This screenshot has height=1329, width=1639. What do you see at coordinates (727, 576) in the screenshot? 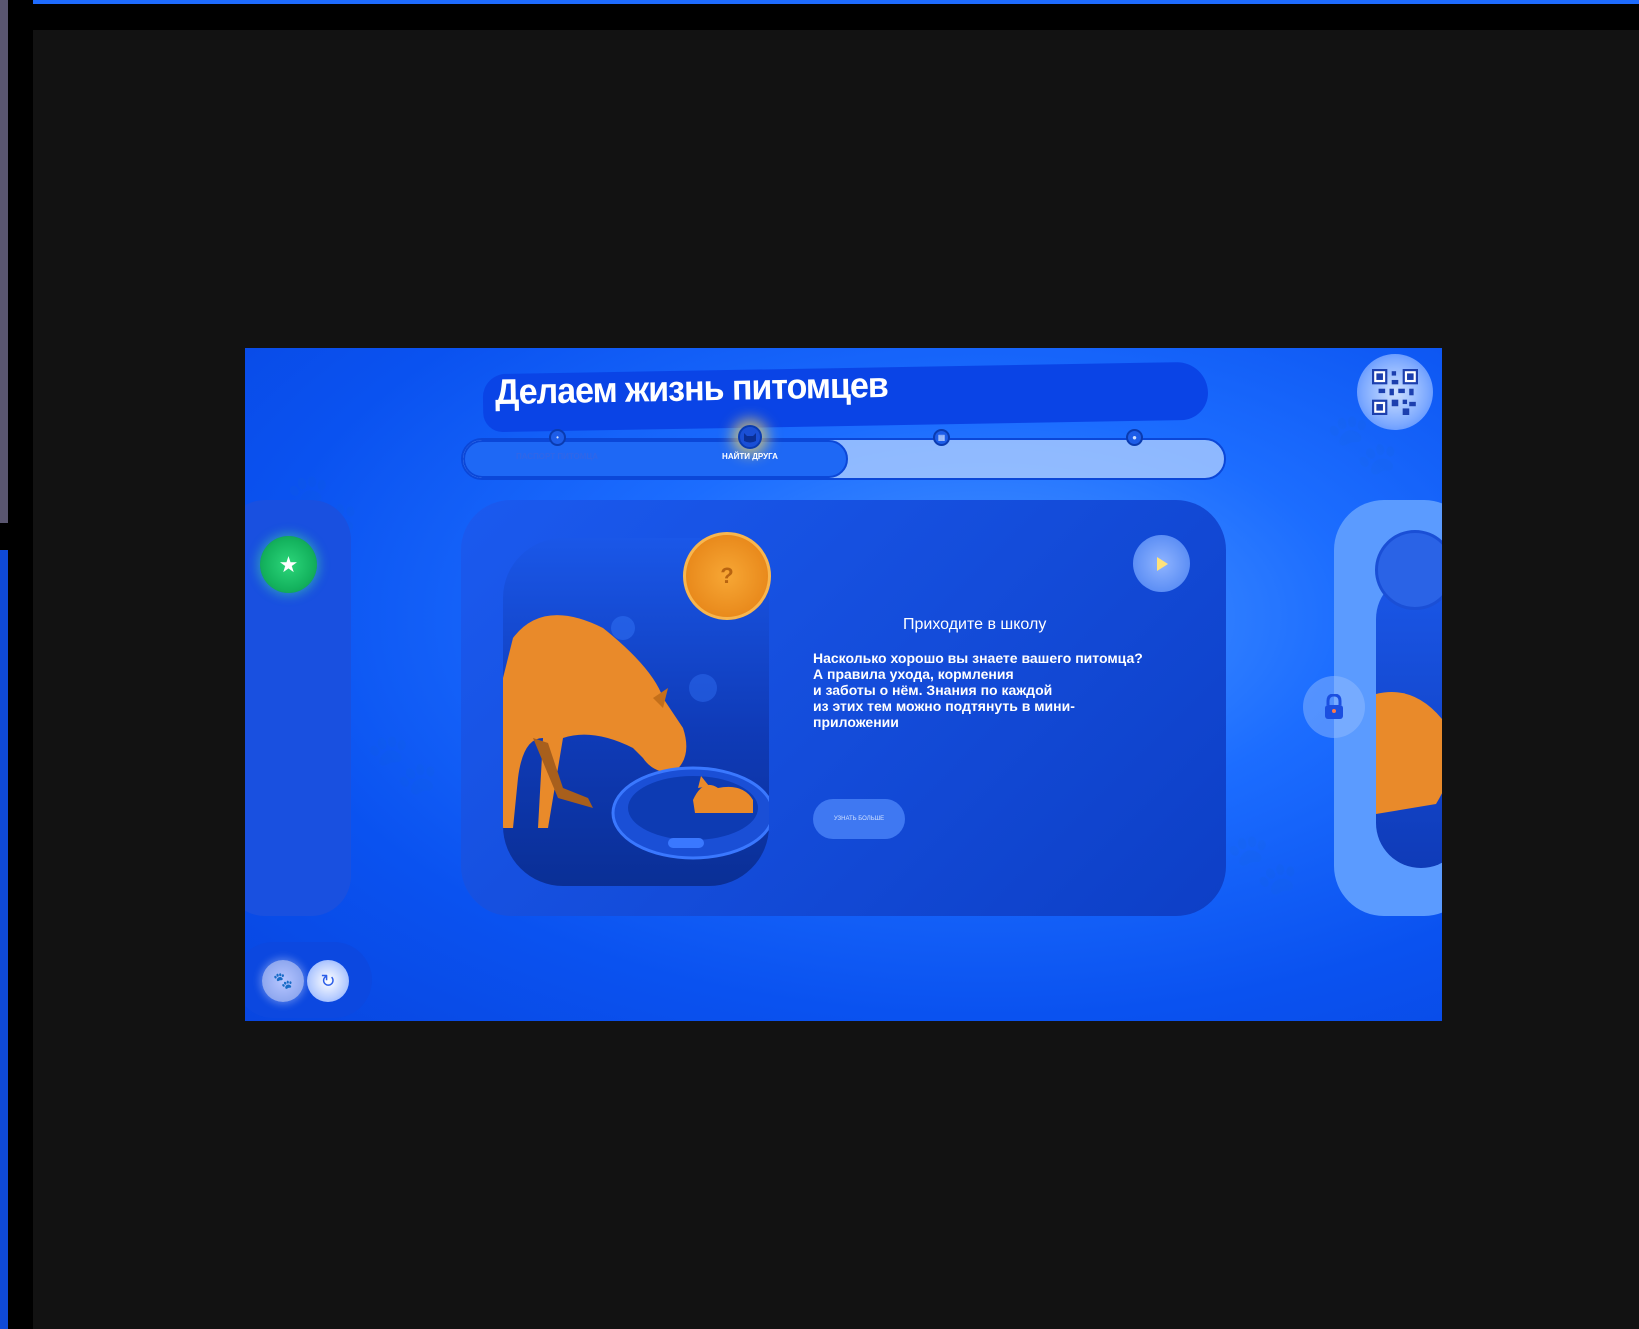
I see `achievement-coin: ?` at bounding box center [727, 576].